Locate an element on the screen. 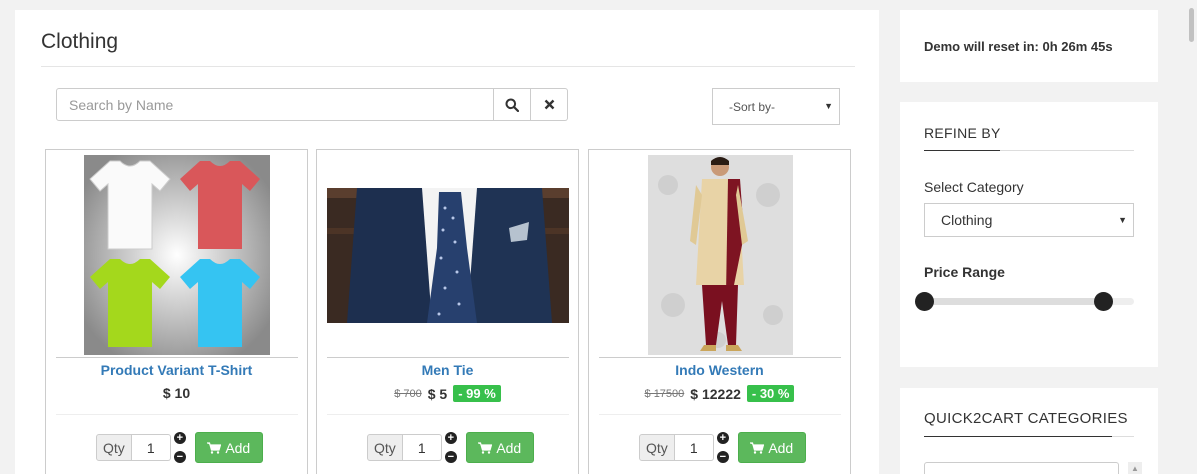  product-name-link: Indo Western is located at coordinates (719, 370).